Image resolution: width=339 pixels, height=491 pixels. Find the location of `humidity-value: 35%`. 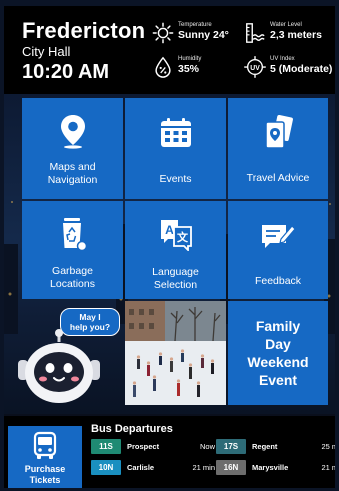

humidity-value: 35% is located at coordinates (189, 69).